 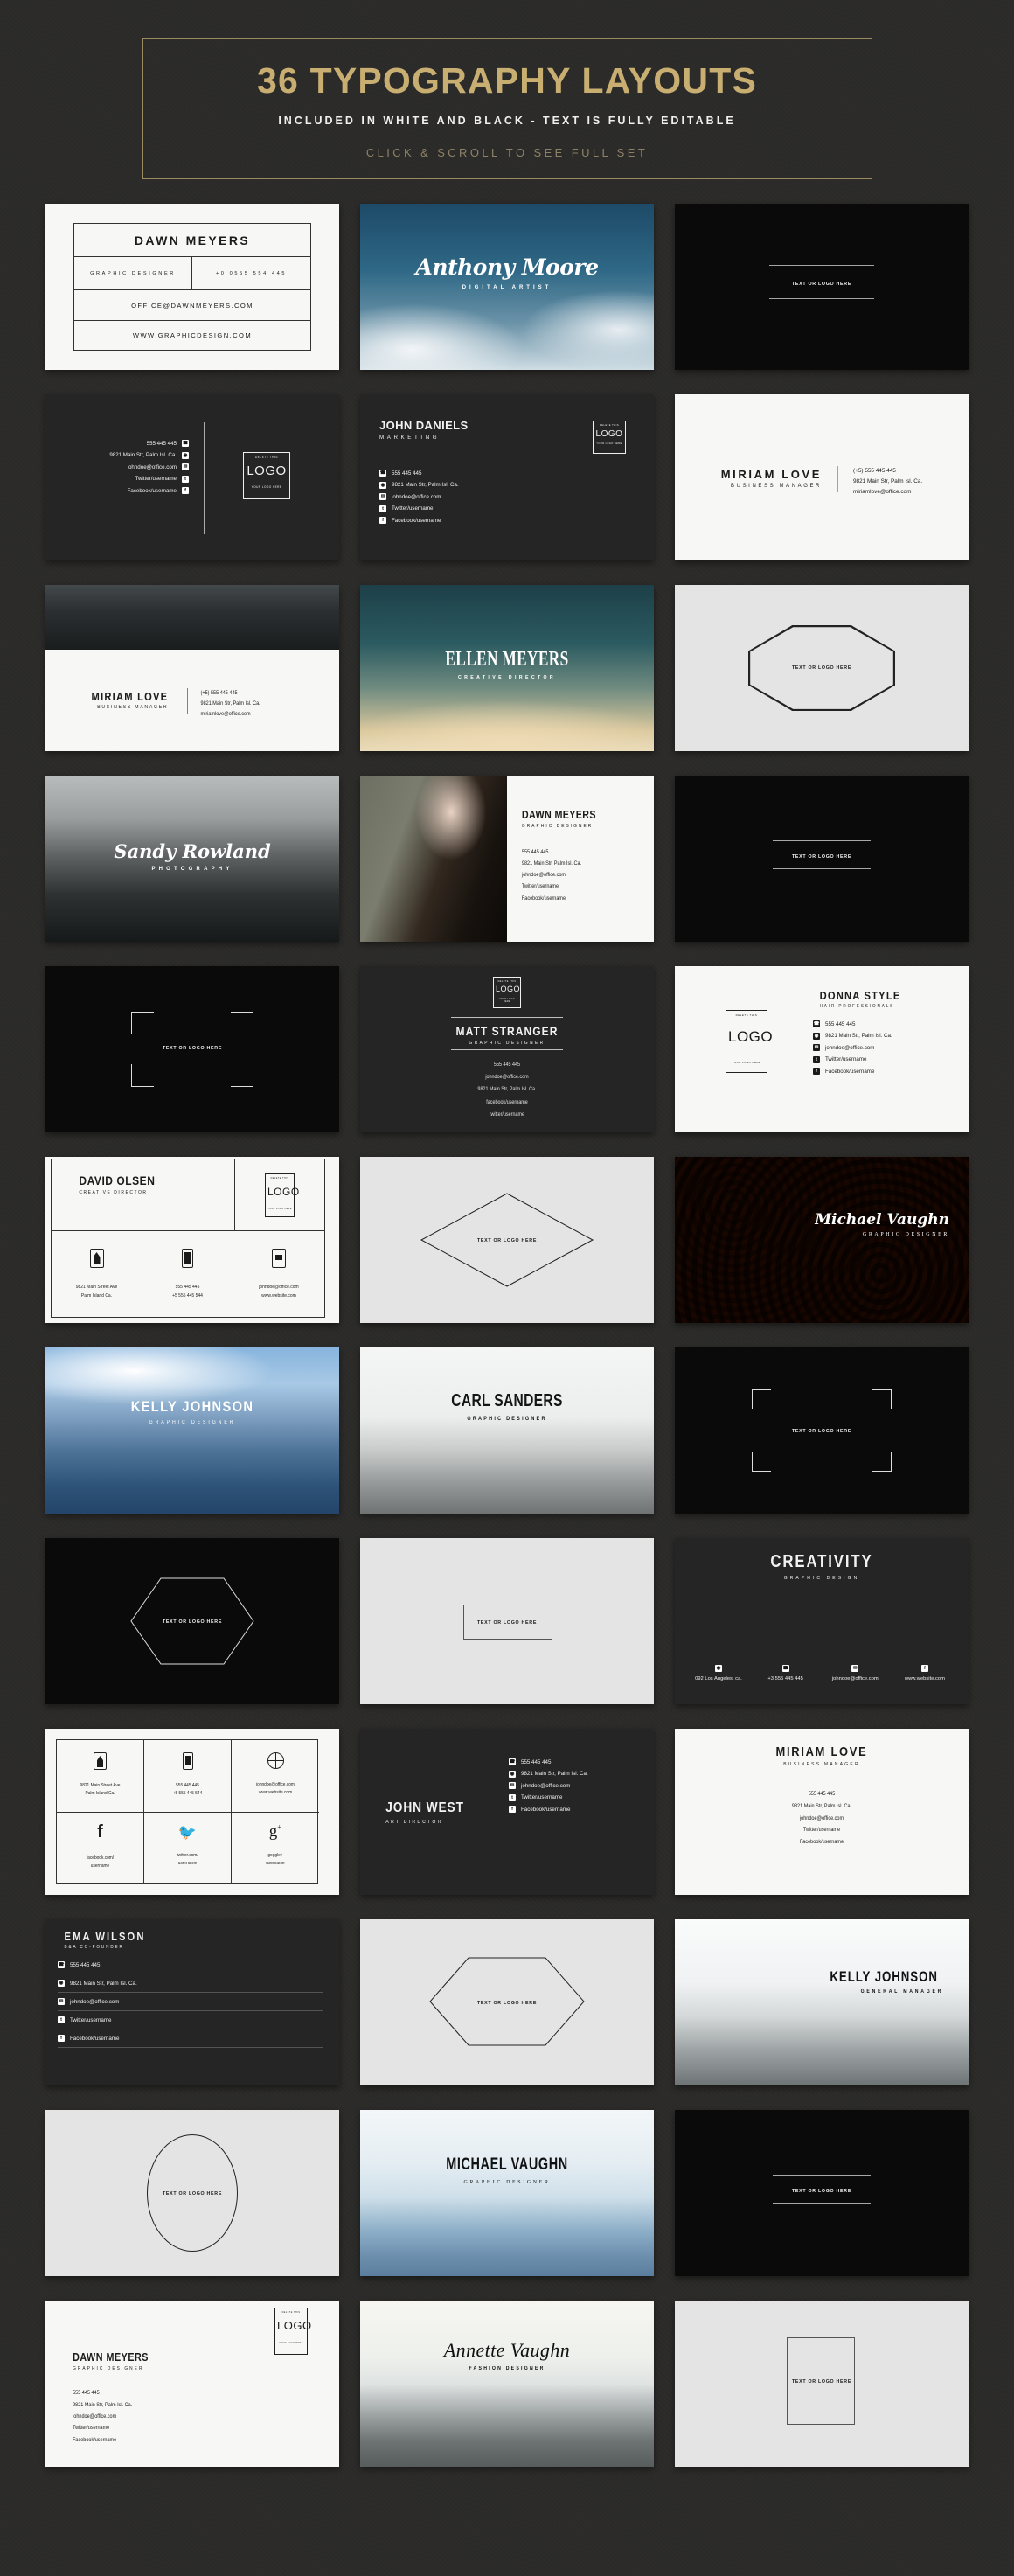 I want to click on card-24-name: CREATIVITY, so click(x=821, y=1562).